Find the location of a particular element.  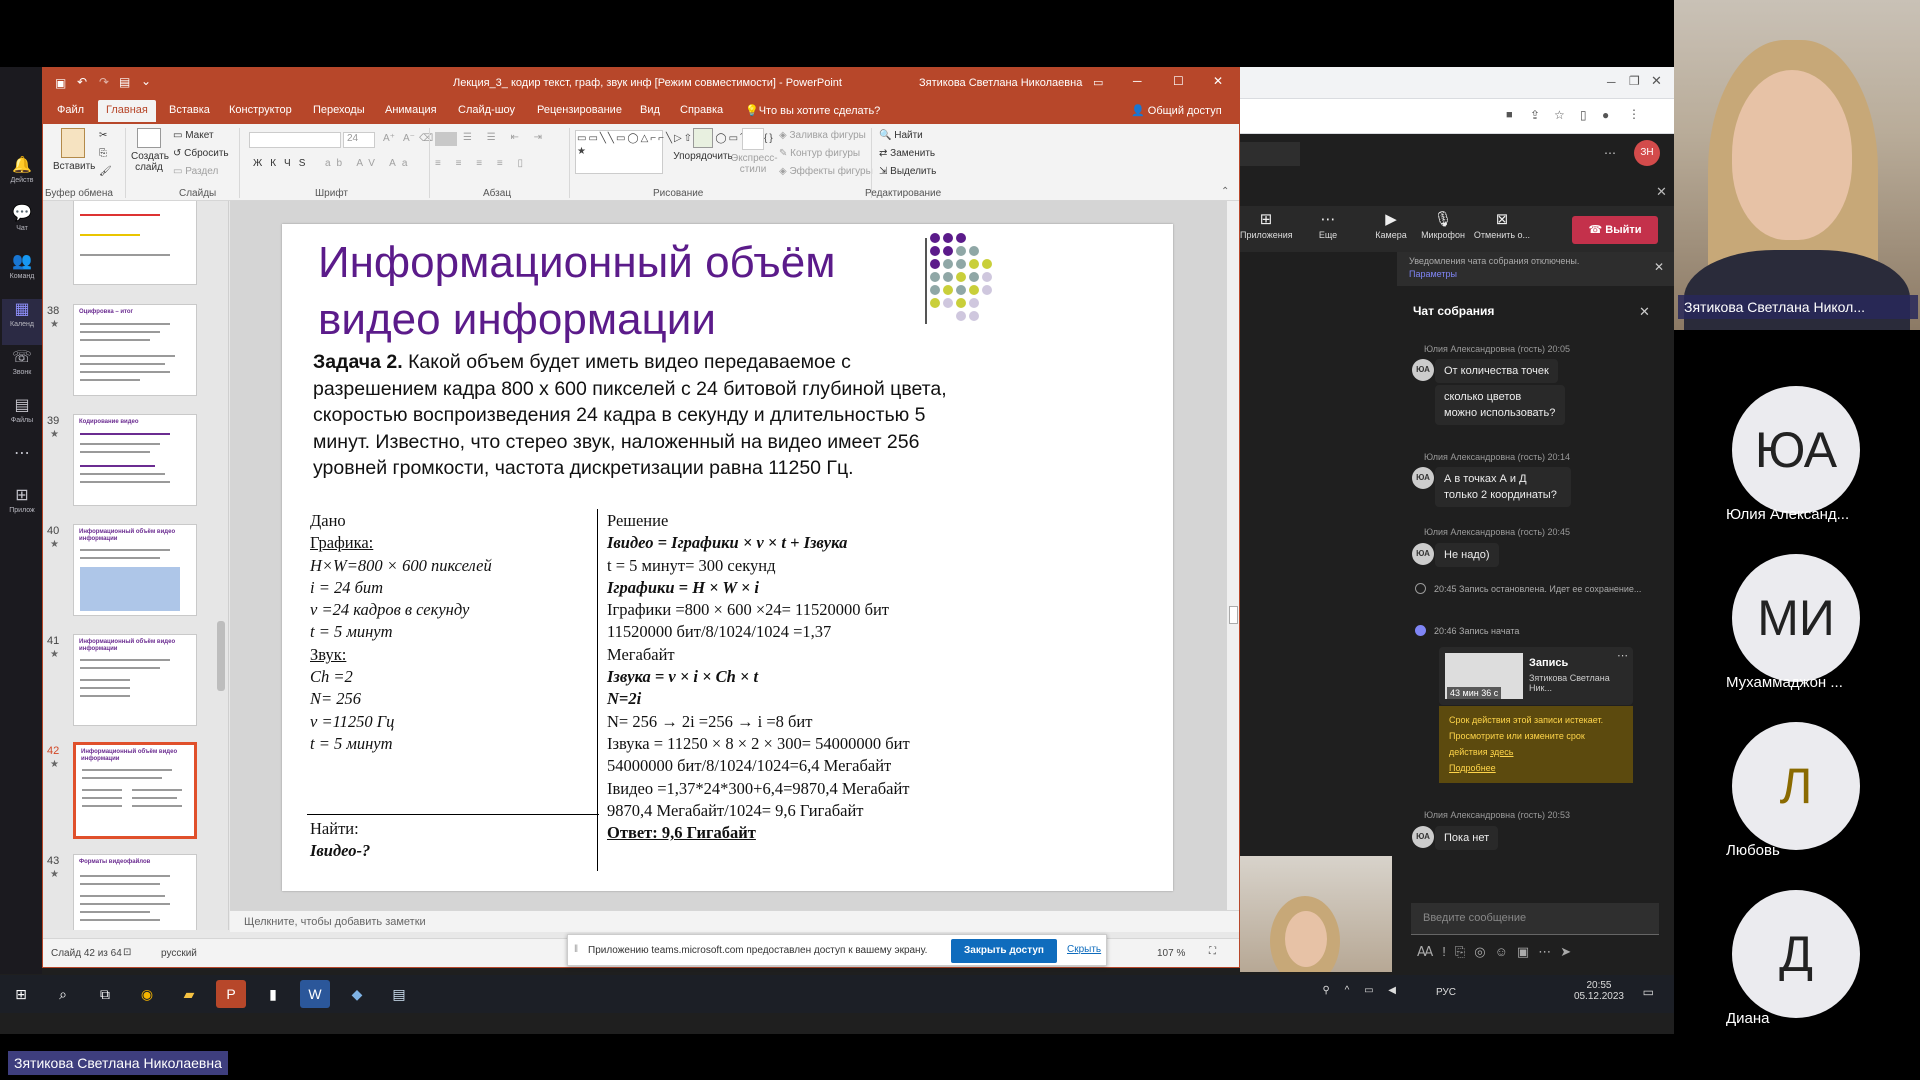

tab-home: Главная is located at coordinates (127, 111).